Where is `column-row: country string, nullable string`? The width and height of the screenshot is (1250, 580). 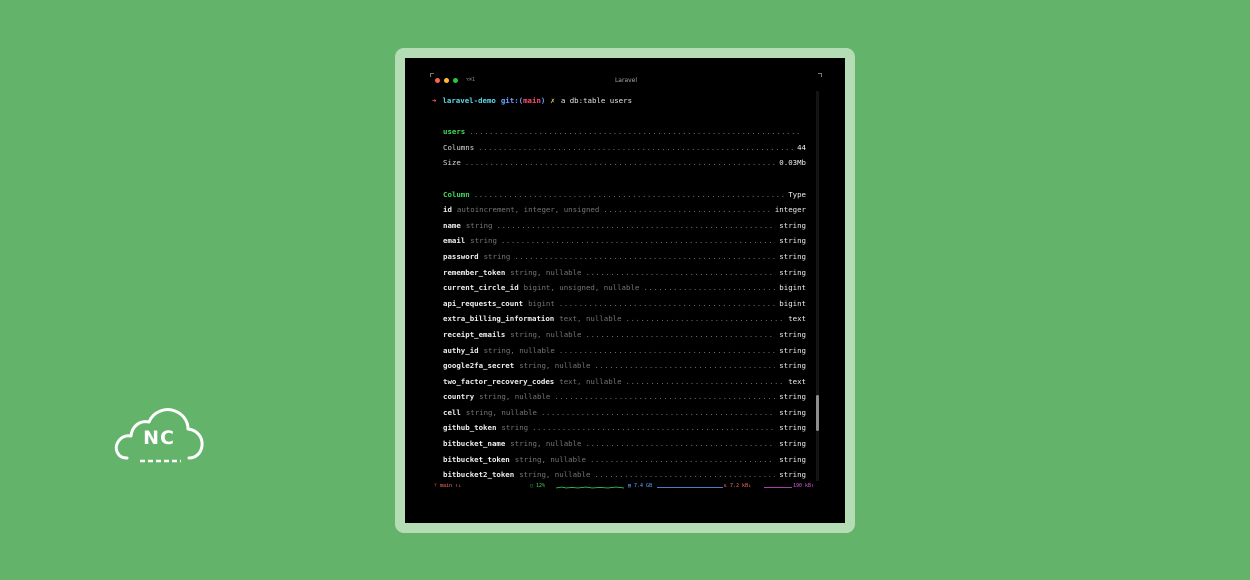 column-row: country string, nullable string is located at coordinates (619, 397).